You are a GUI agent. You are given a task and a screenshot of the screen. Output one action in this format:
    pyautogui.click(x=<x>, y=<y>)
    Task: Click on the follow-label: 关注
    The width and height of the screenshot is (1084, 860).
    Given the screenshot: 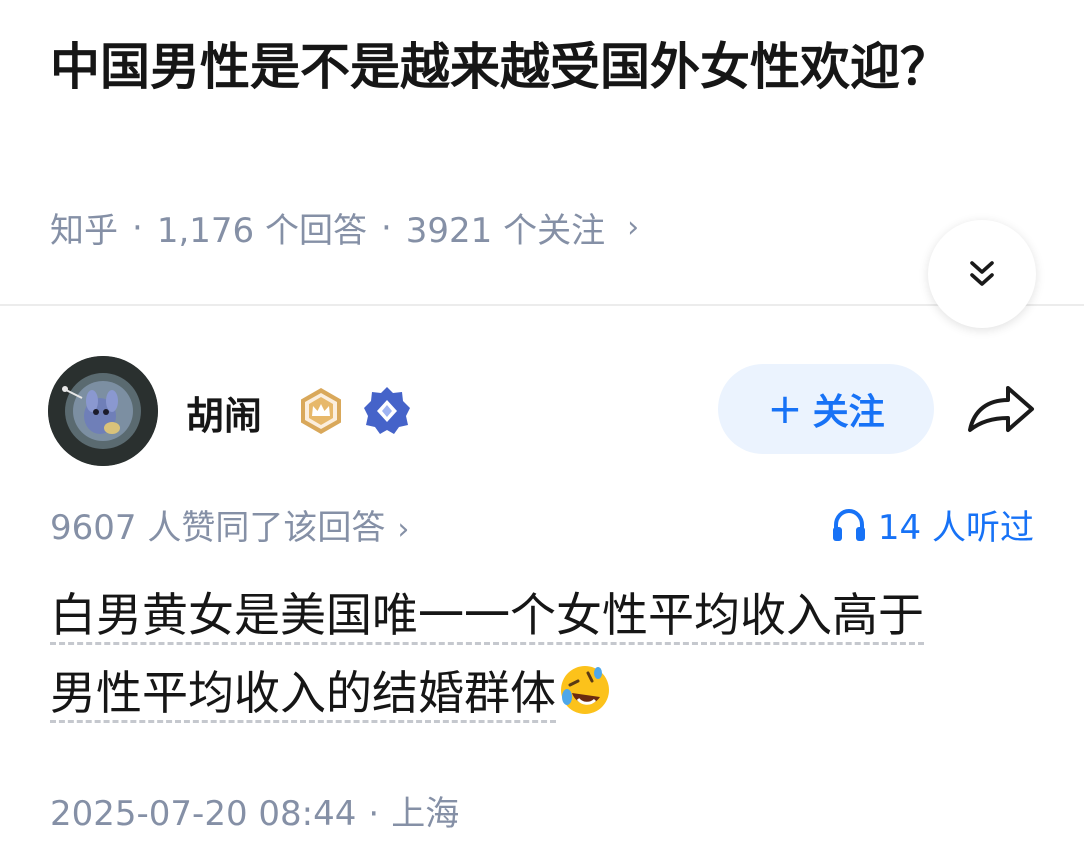 What is the action you would take?
    pyautogui.click(x=848, y=412)
    